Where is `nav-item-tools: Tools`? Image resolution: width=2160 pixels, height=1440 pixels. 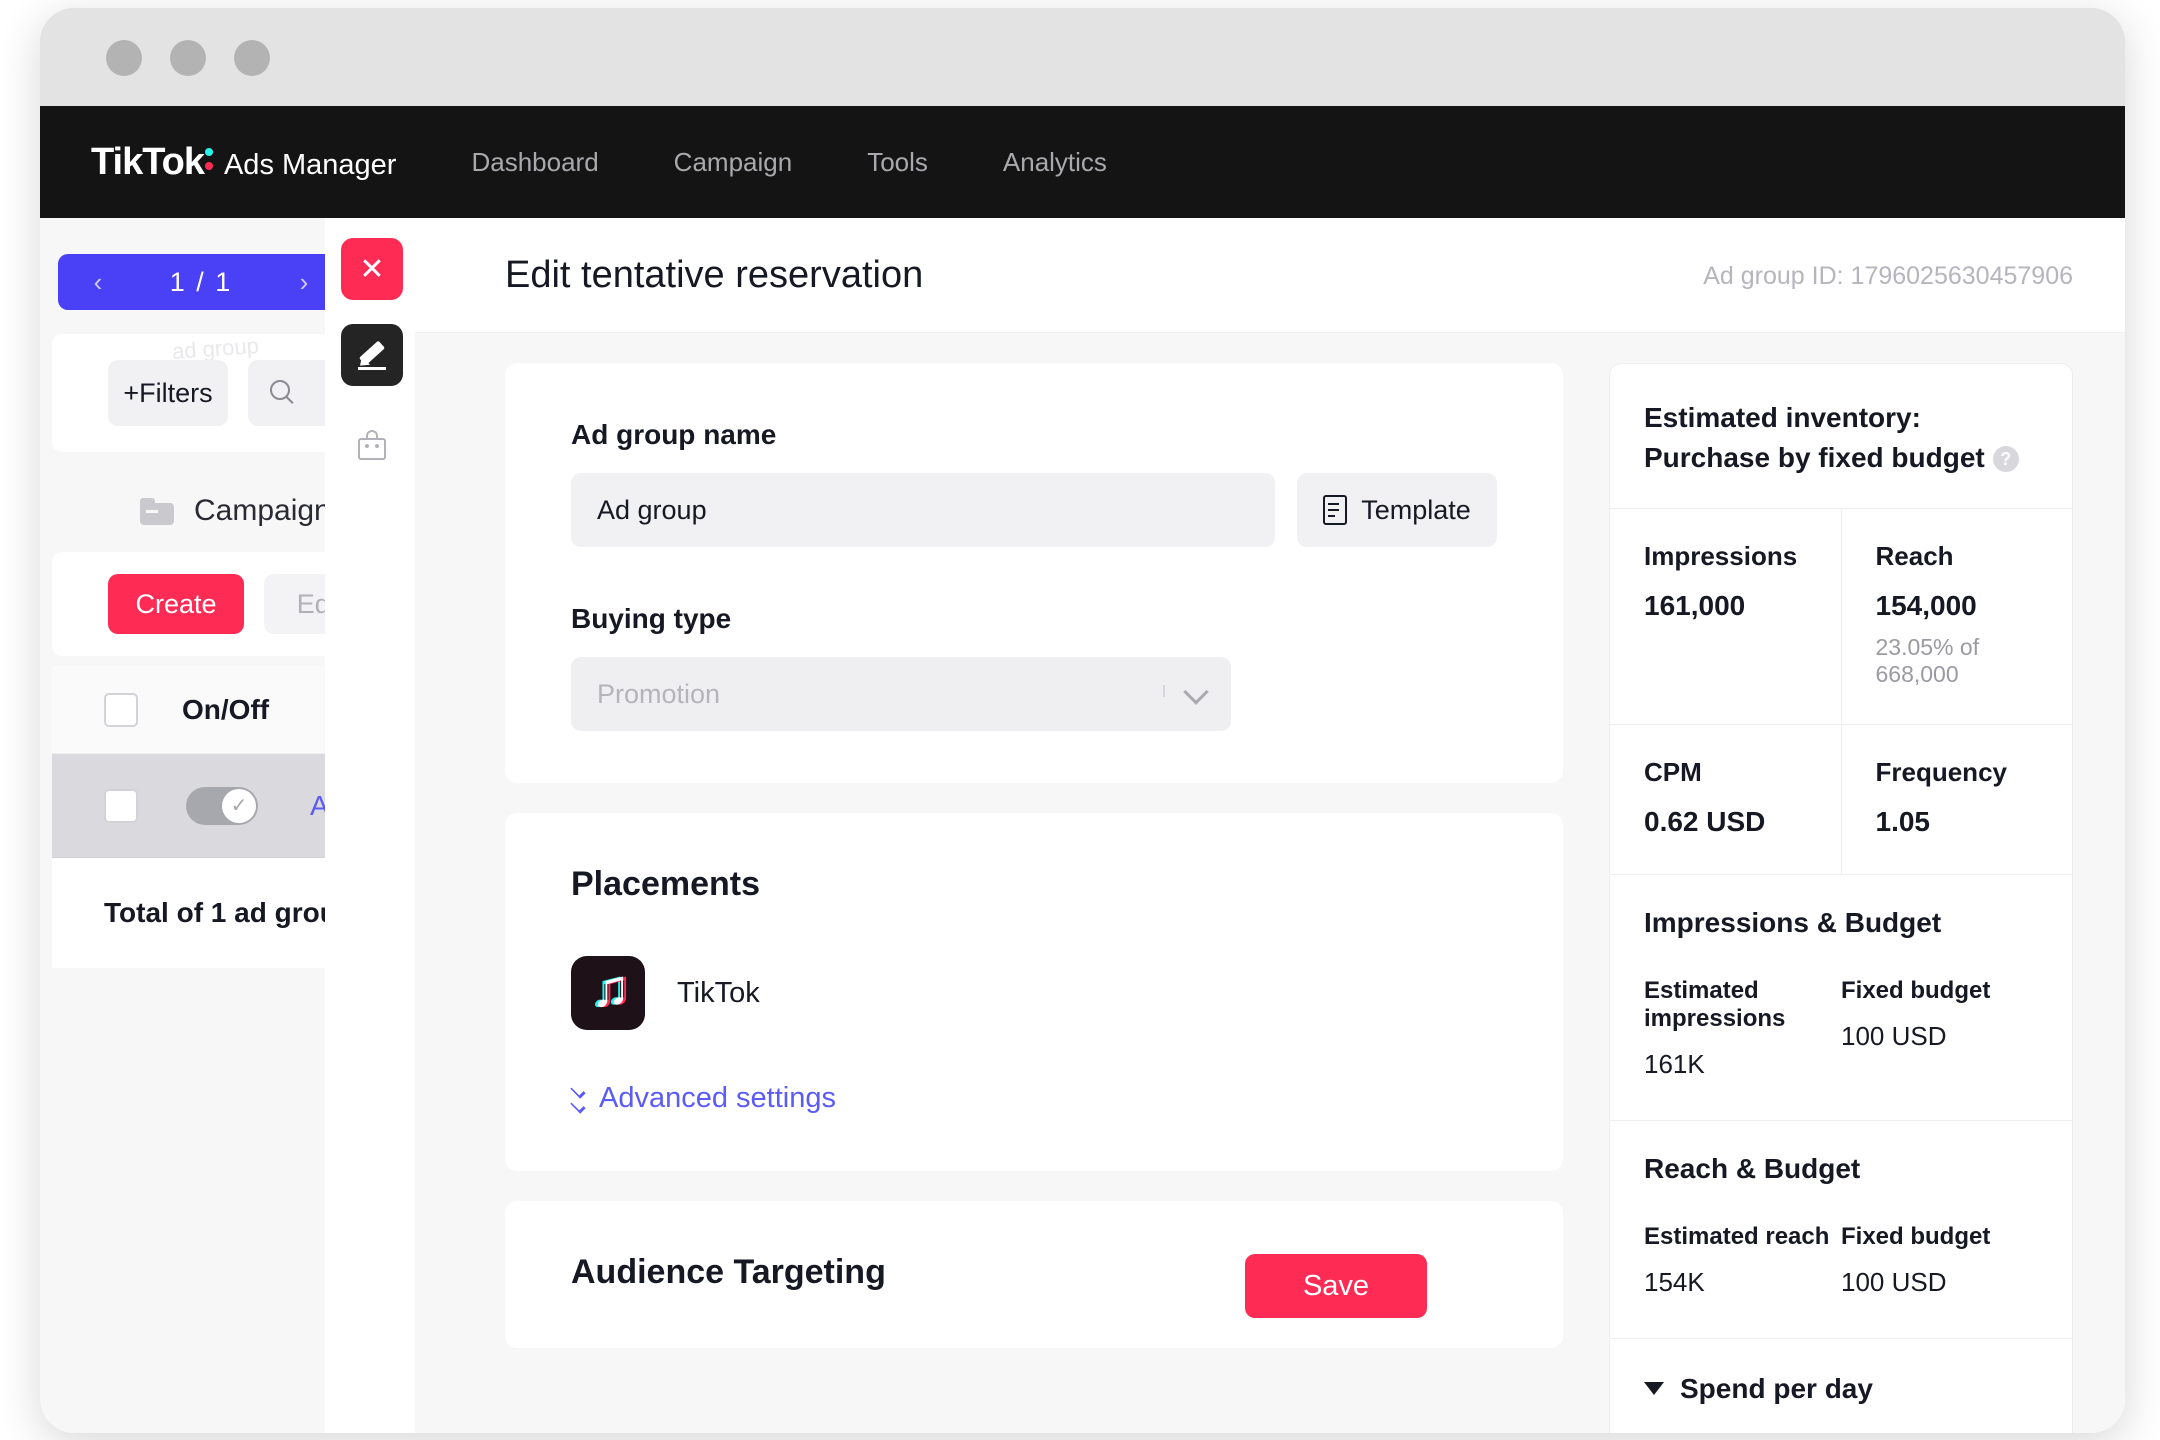
nav-item-tools: Tools is located at coordinates (897, 162).